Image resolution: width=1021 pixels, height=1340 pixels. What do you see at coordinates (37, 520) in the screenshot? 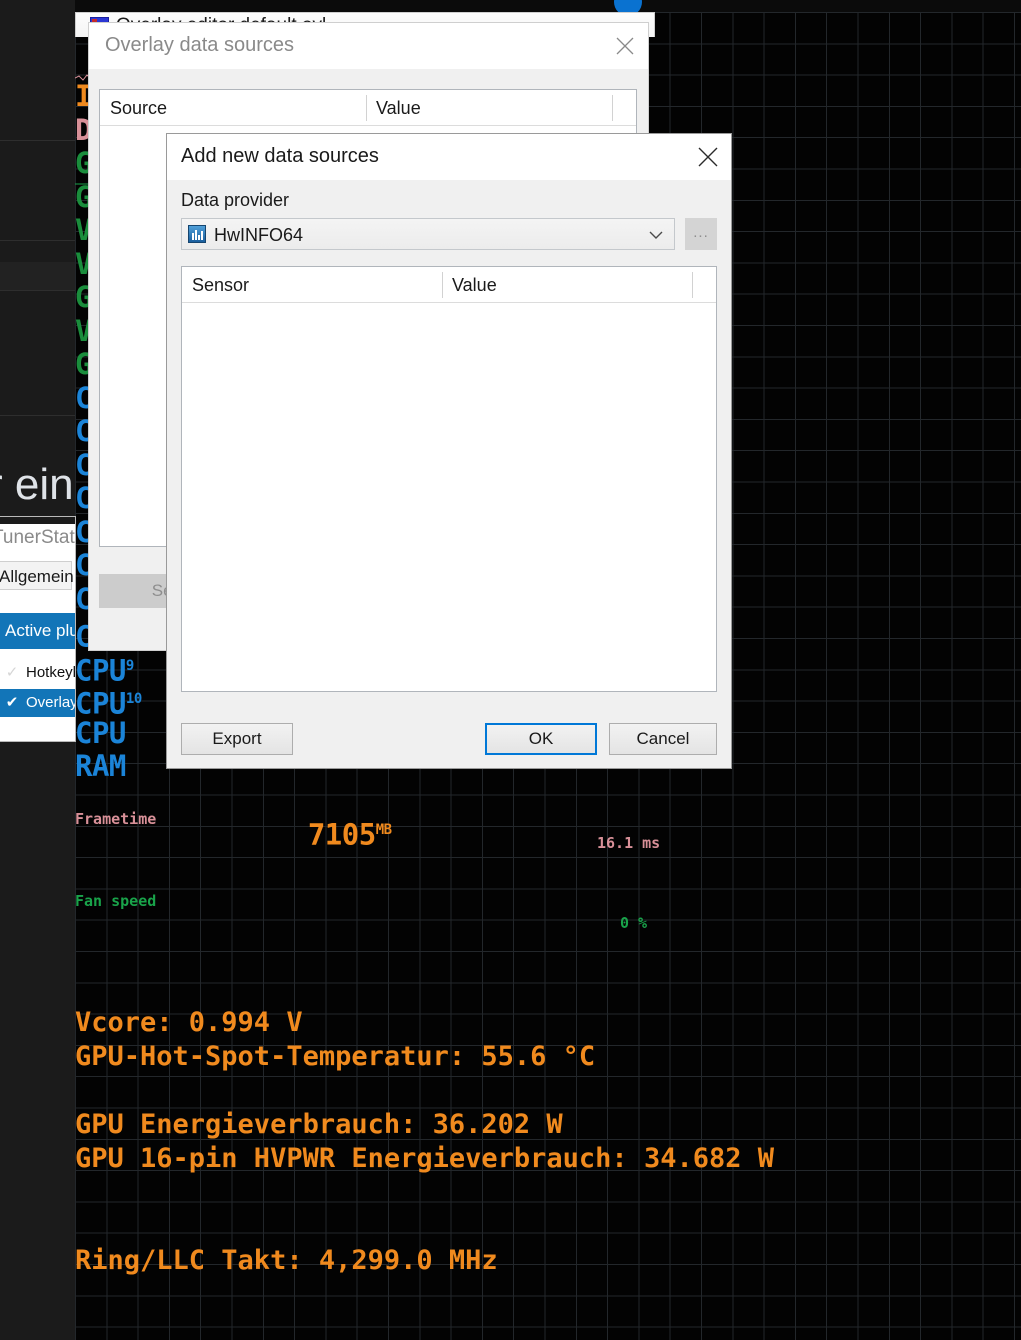
I see `rivatuner-titlebar` at bounding box center [37, 520].